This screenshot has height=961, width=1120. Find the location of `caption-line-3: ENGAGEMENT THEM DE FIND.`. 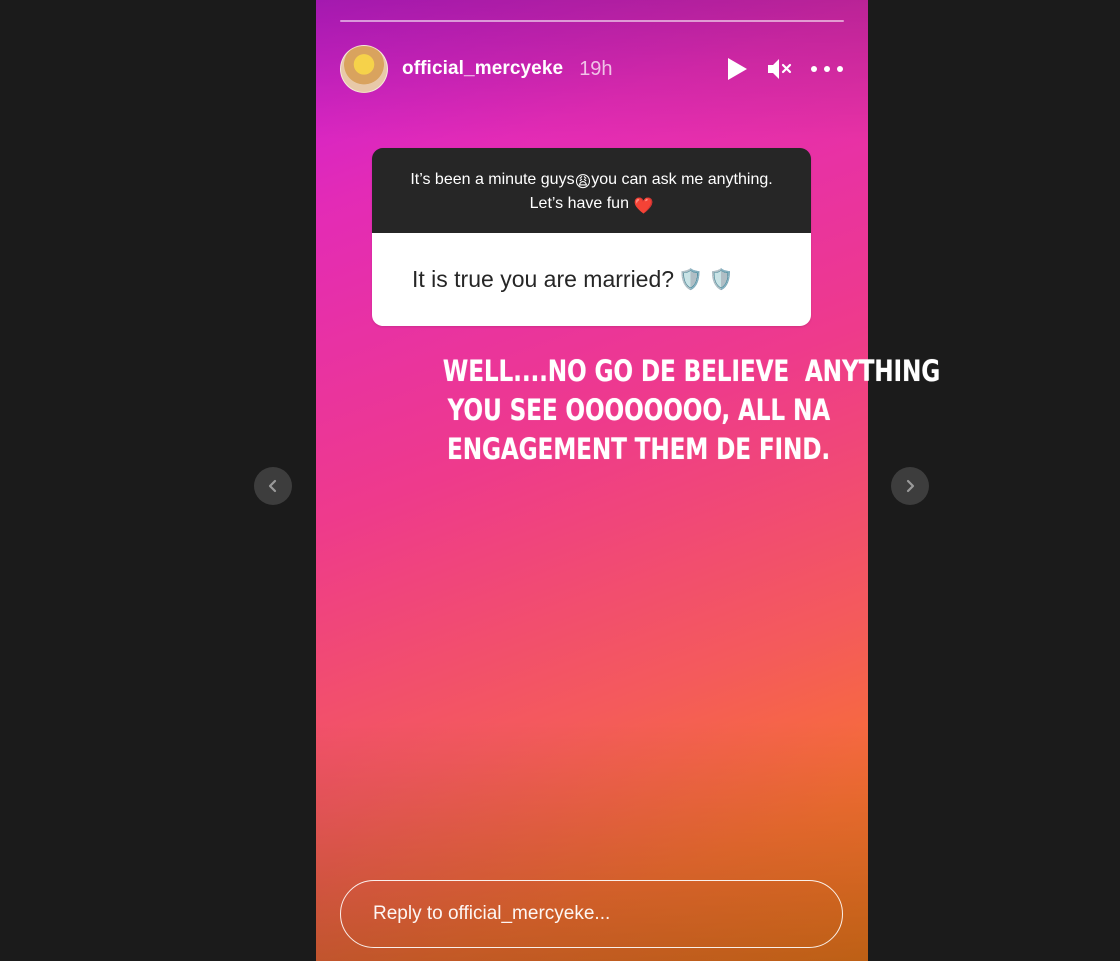

caption-line-3: ENGAGEMENT THEM DE FIND. is located at coordinates (638, 449).